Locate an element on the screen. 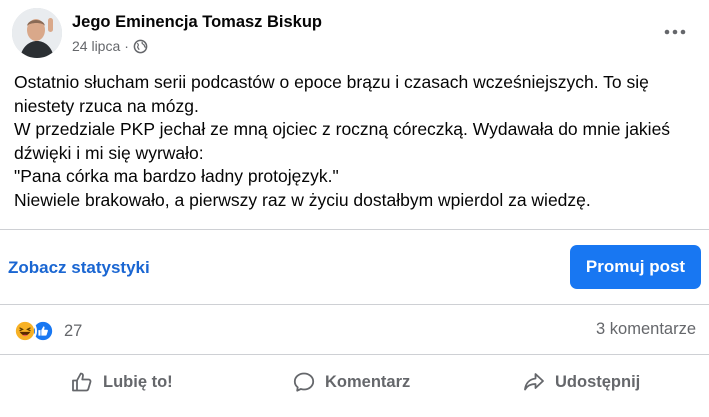 The height and width of the screenshot is (417, 709). comment-button: Komentarz is located at coordinates (351, 382).